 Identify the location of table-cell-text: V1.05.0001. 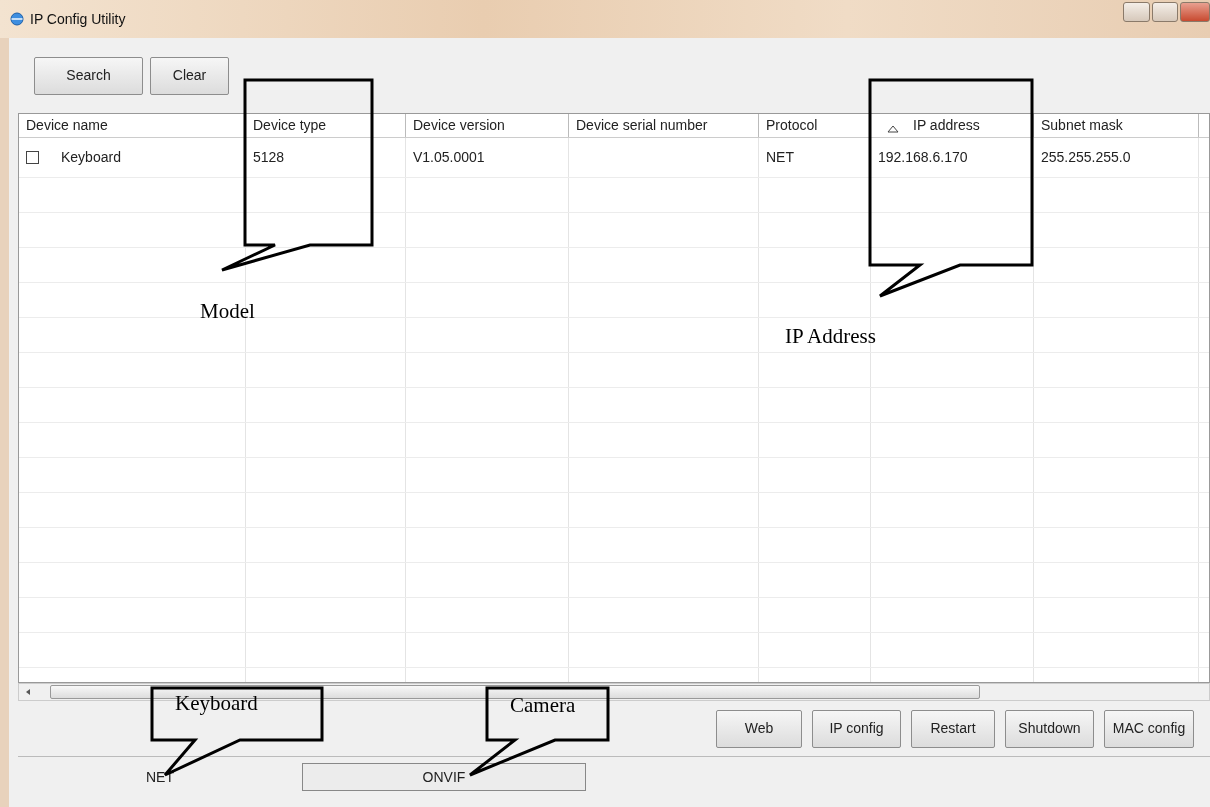
(449, 157).